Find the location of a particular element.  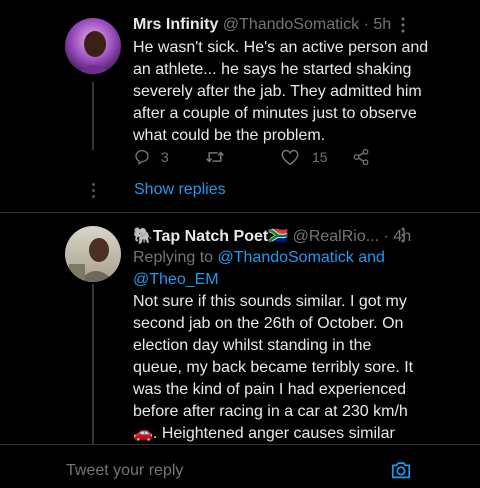

display-name: 🐘Tap Natch Poet🇿🇦 is located at coordinates (210, 236).